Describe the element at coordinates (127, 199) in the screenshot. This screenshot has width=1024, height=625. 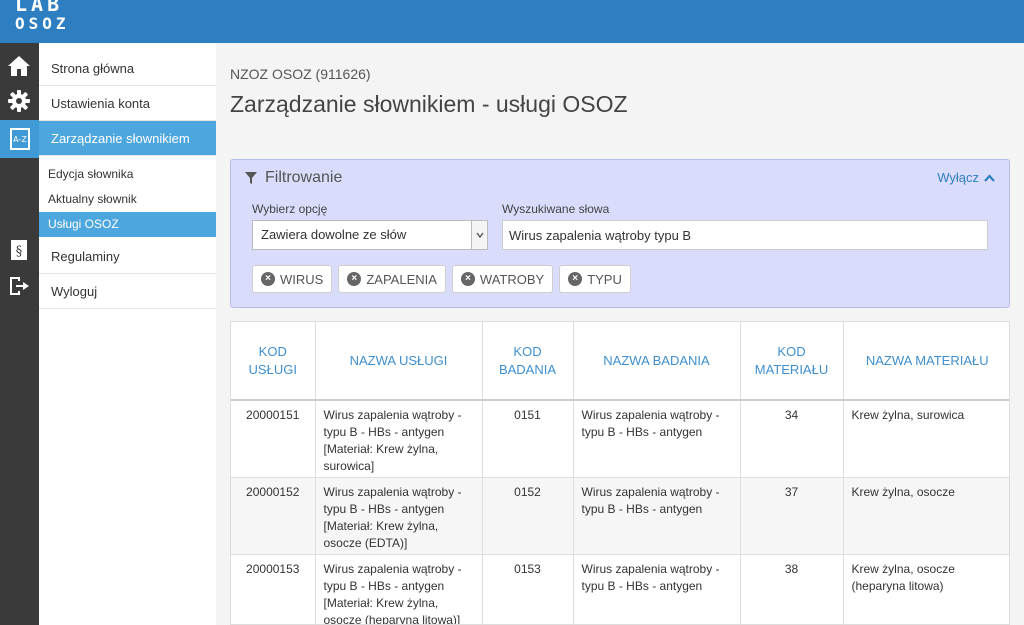
I see `sidebar-subitem-current-dictionary: Aktualny słownik` at that location.